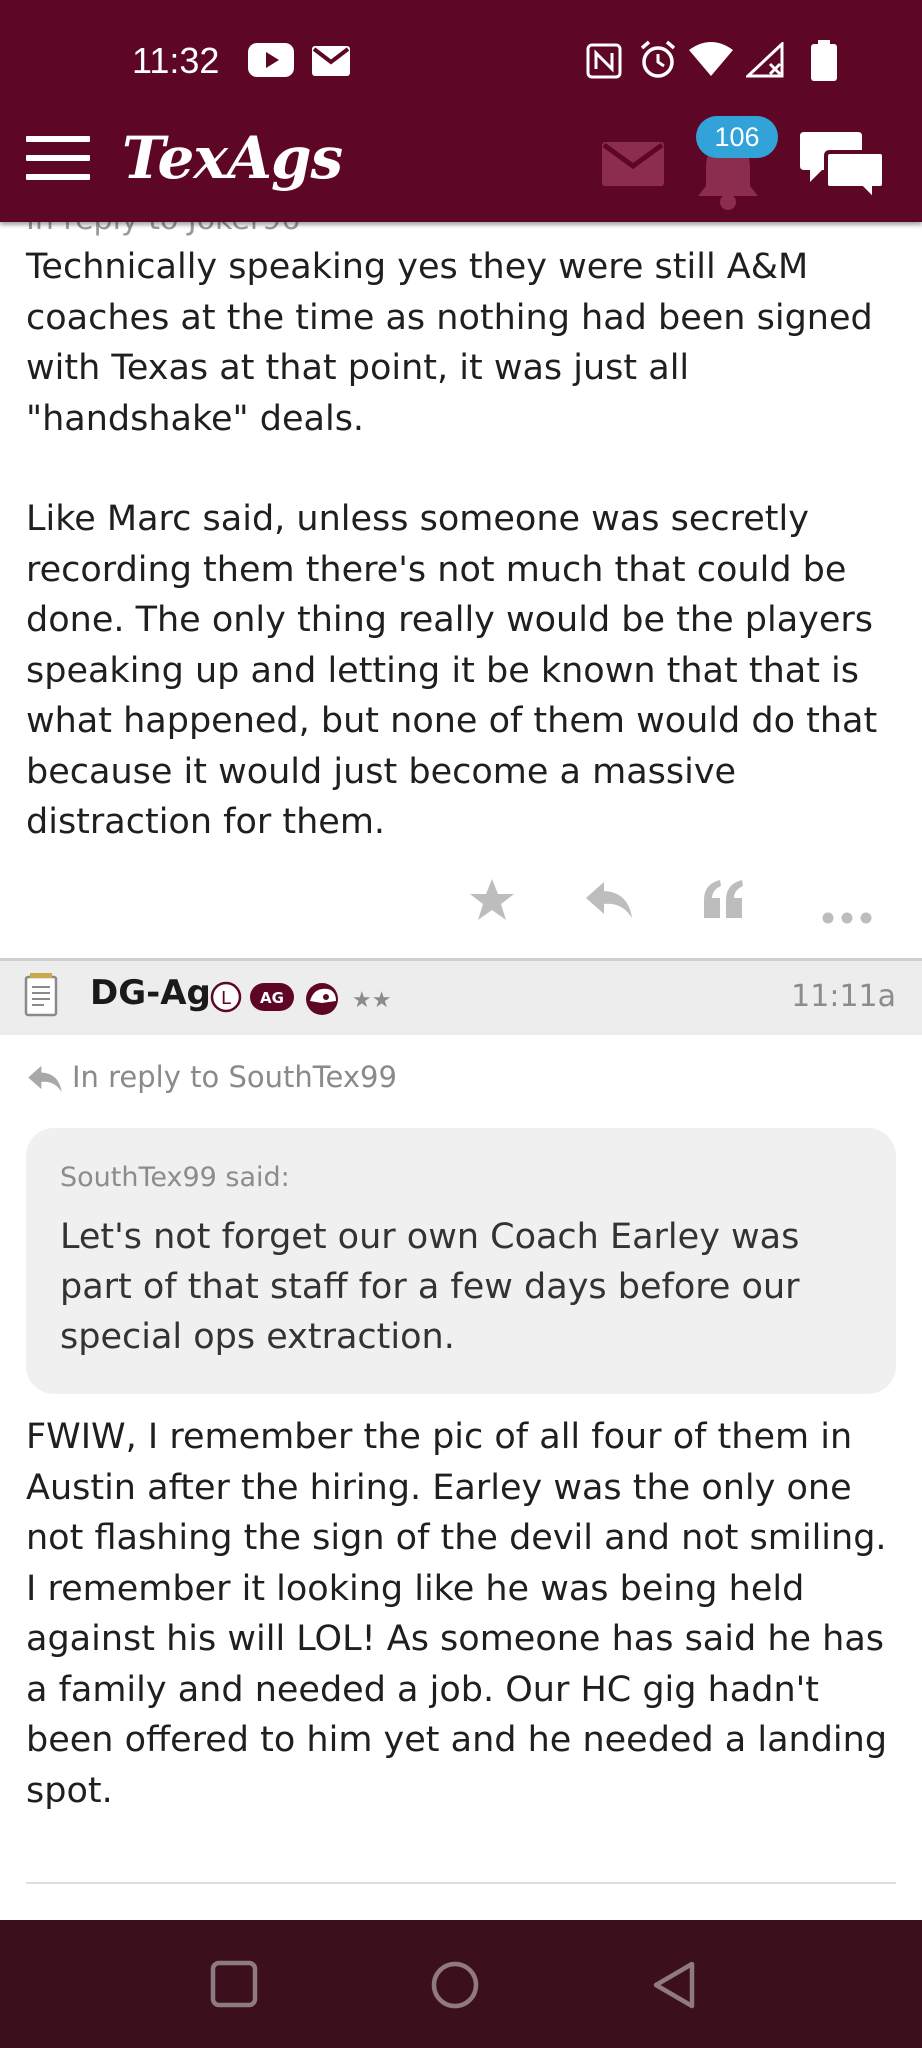 The image size is (922, 2048). Describe the element at coordinates (609, 900) in the screenshot. I see `reply-icon` at that location.